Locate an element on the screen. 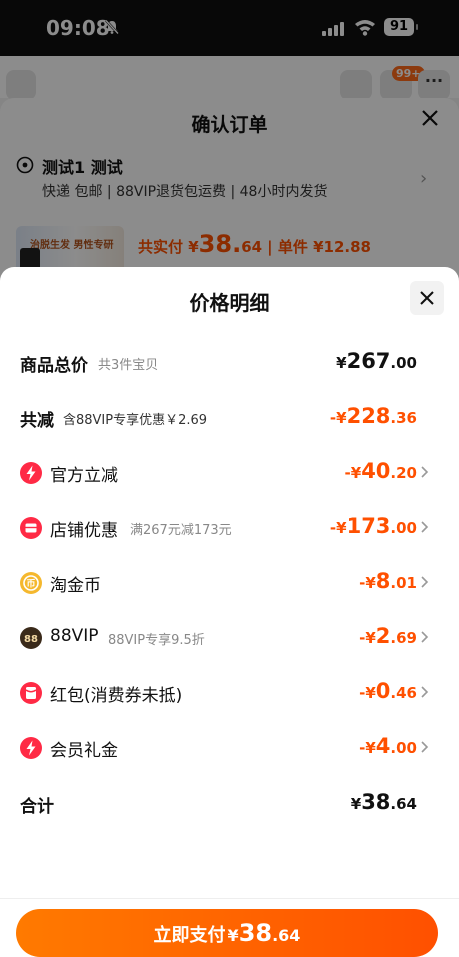  svg-text: 币 is located at coordinates (30, 584).